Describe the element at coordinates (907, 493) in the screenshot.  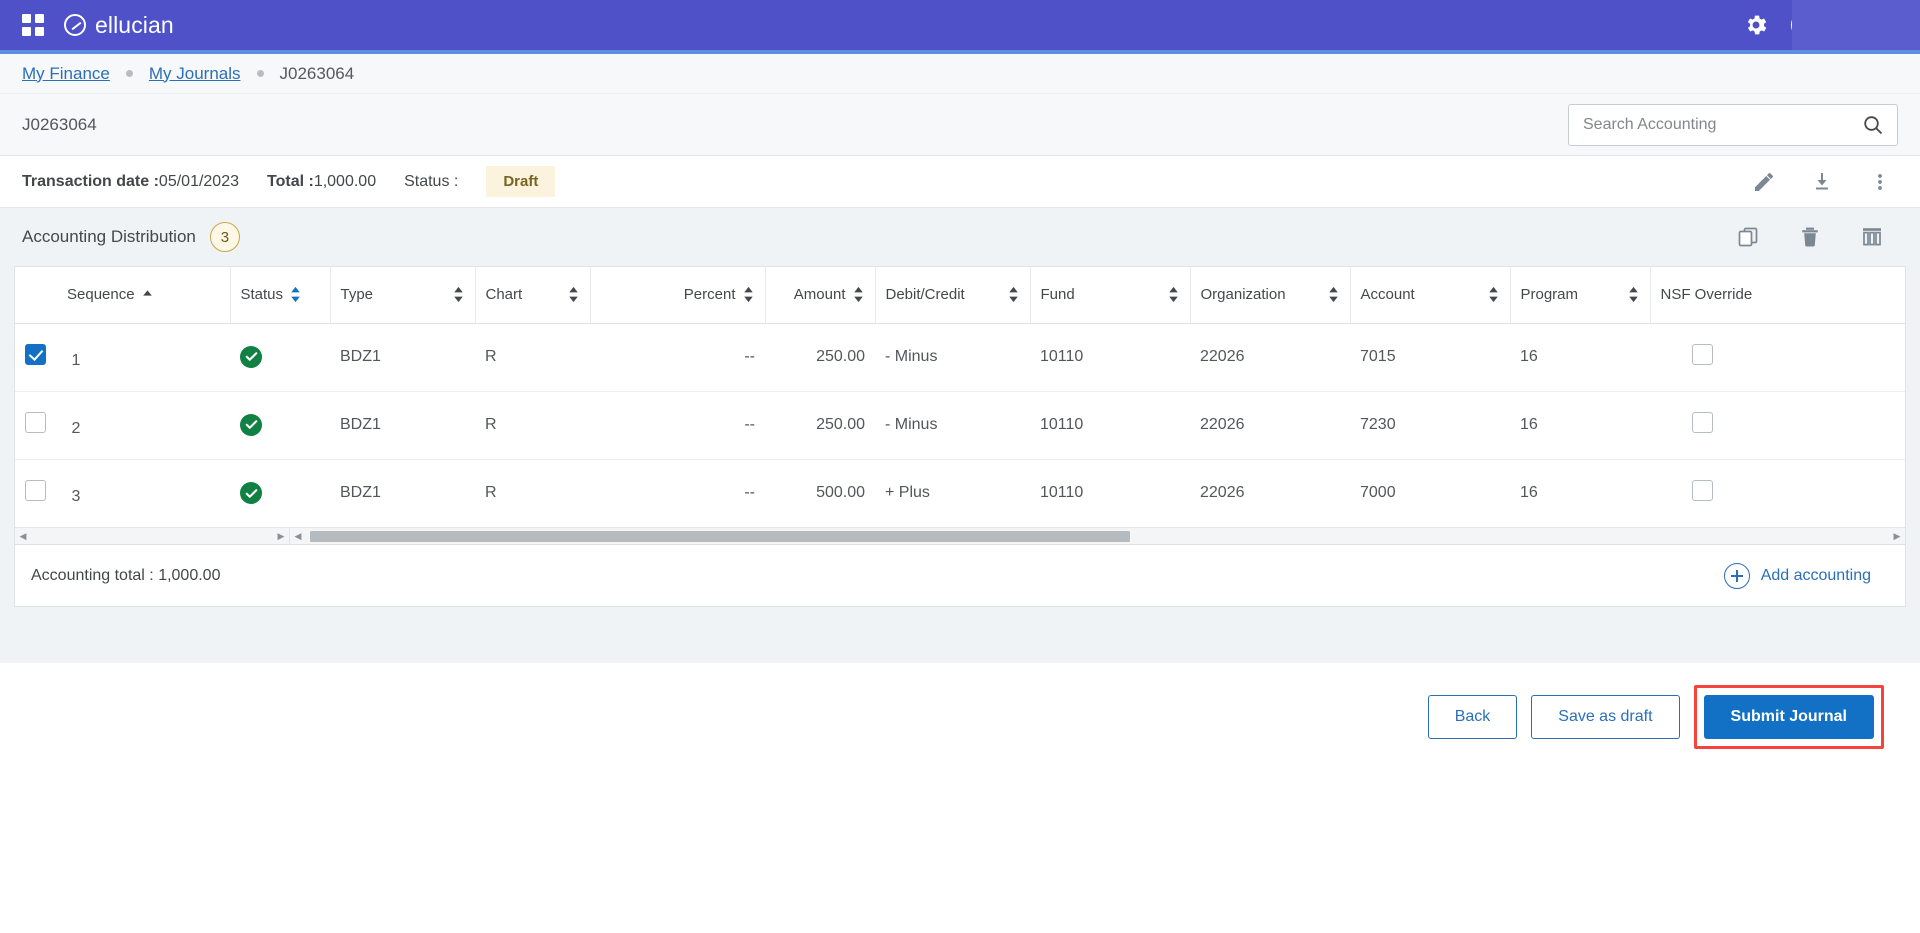
I see `cell-debit-credit: + Plus` at that location.